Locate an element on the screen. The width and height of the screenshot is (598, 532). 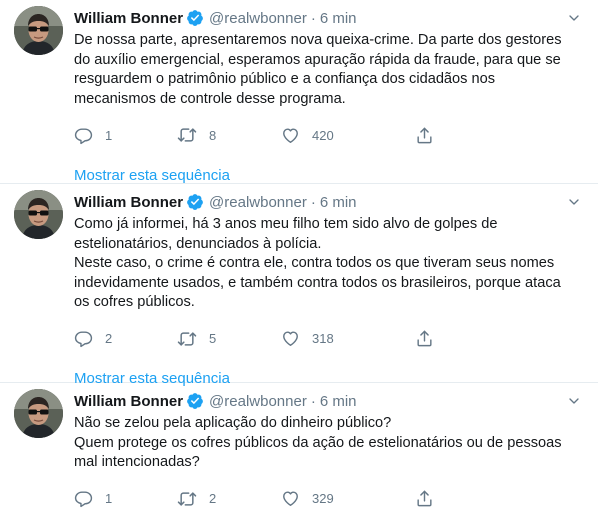
tweet-actions: 1 2 329 is located at coordinates (329, 499).